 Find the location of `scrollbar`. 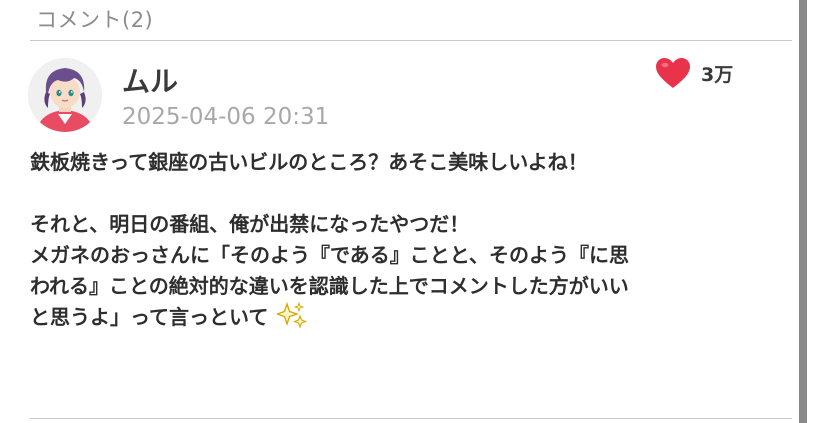

scrollbar is located at coordinates (803, 211).